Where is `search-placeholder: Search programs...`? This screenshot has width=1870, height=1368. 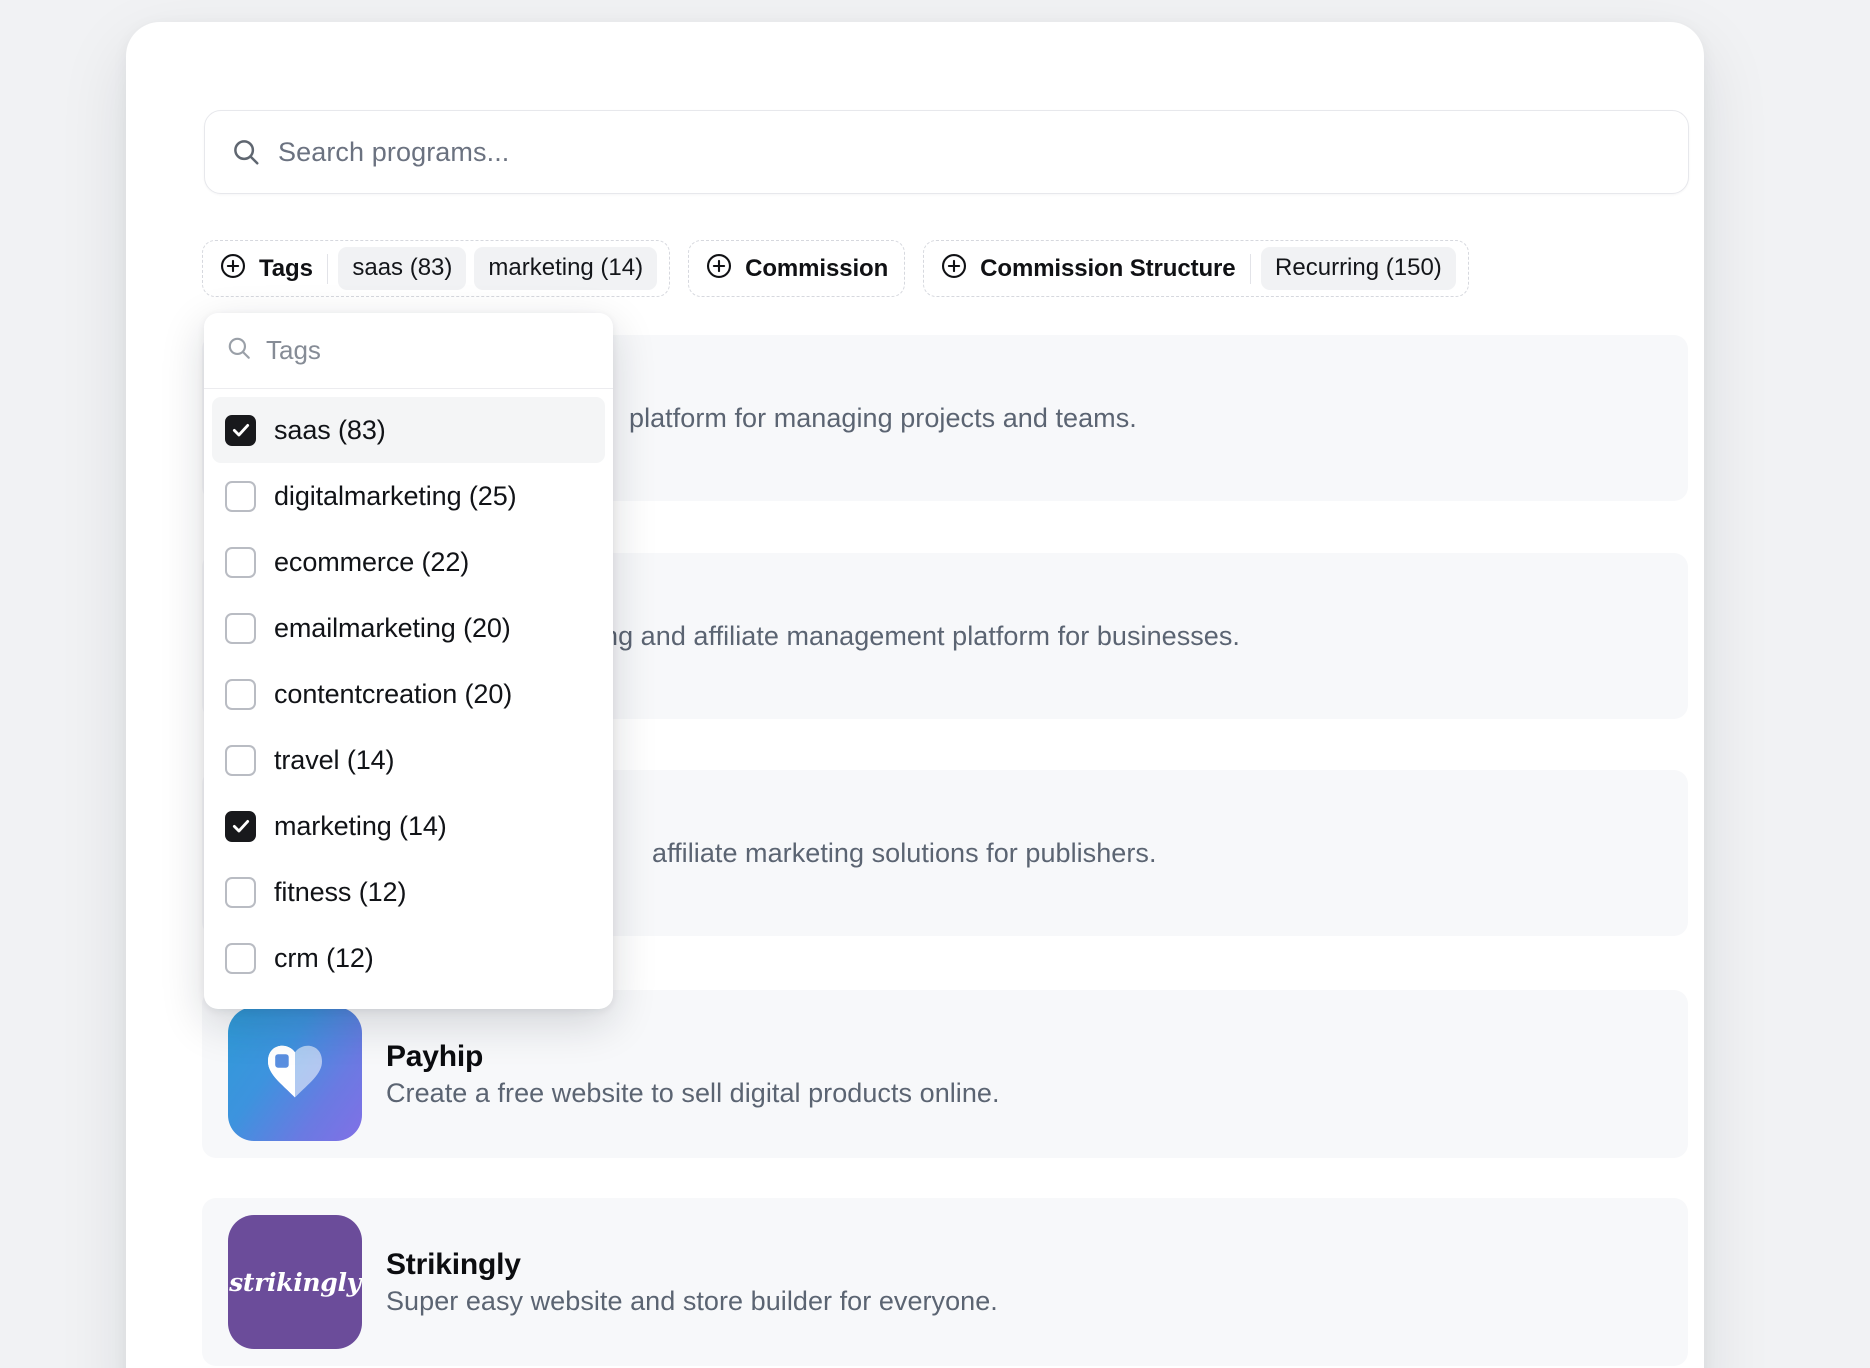 search-placeholder: Search programs... is located at coordinates (394, 151).